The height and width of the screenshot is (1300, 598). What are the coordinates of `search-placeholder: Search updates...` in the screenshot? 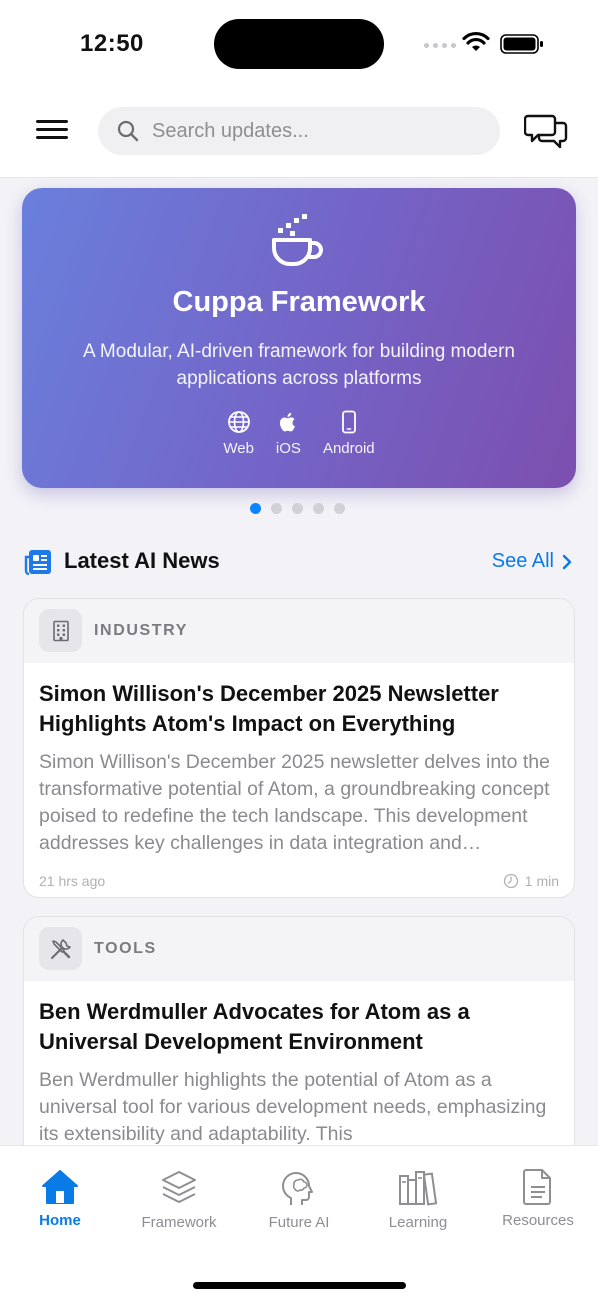 It's located at (230, 130).